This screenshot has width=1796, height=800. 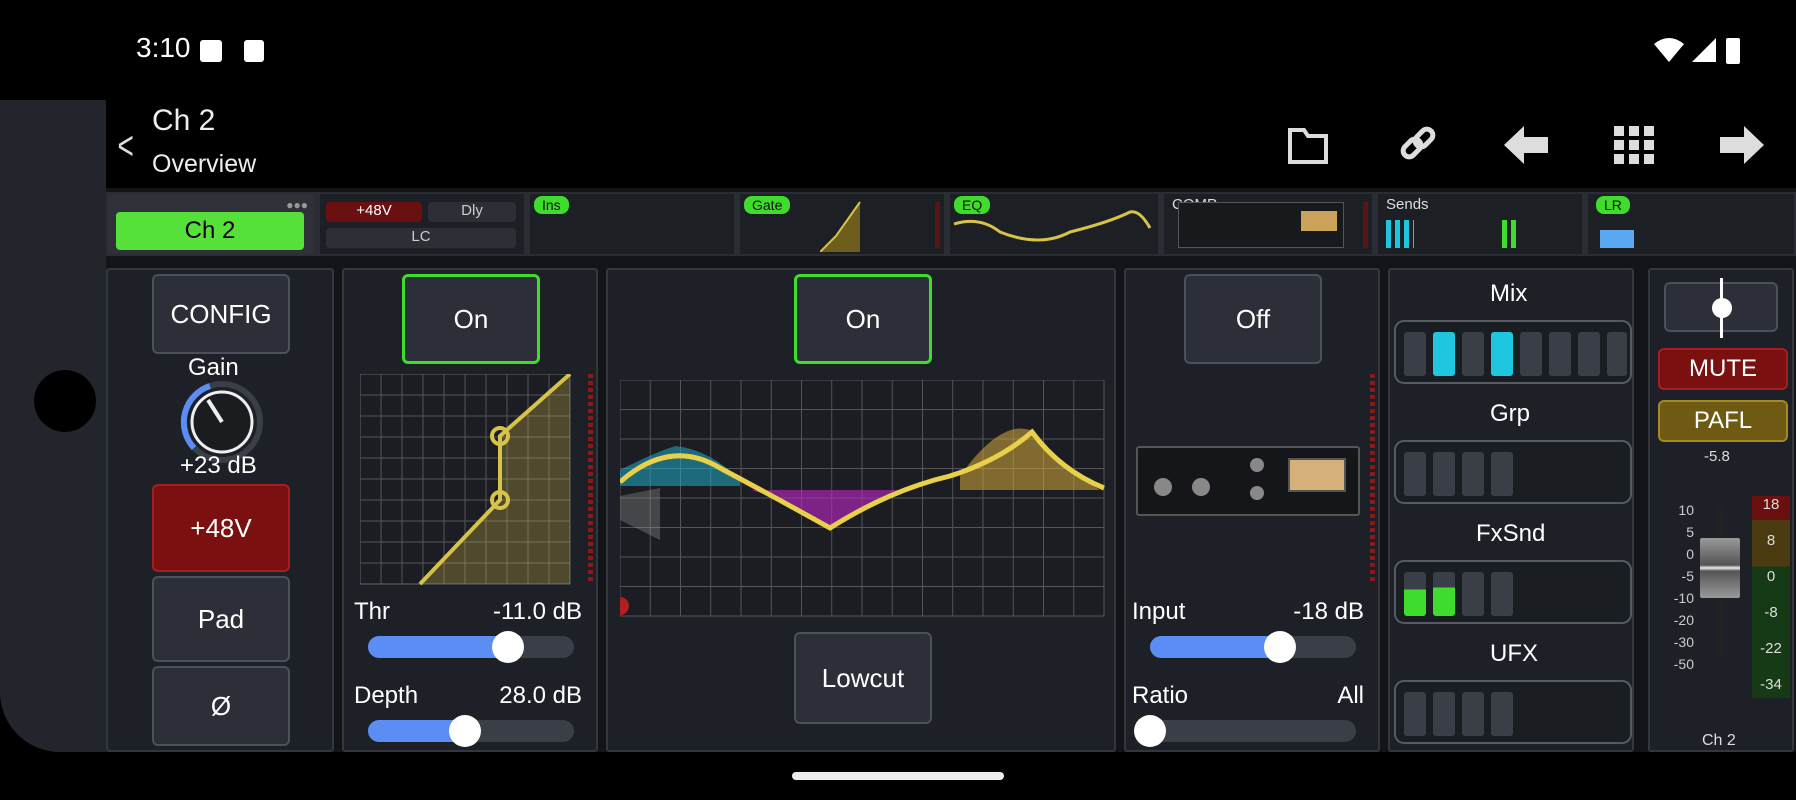 I want to click on strip-lr-cell: LR, so click(x=1691, y=224).